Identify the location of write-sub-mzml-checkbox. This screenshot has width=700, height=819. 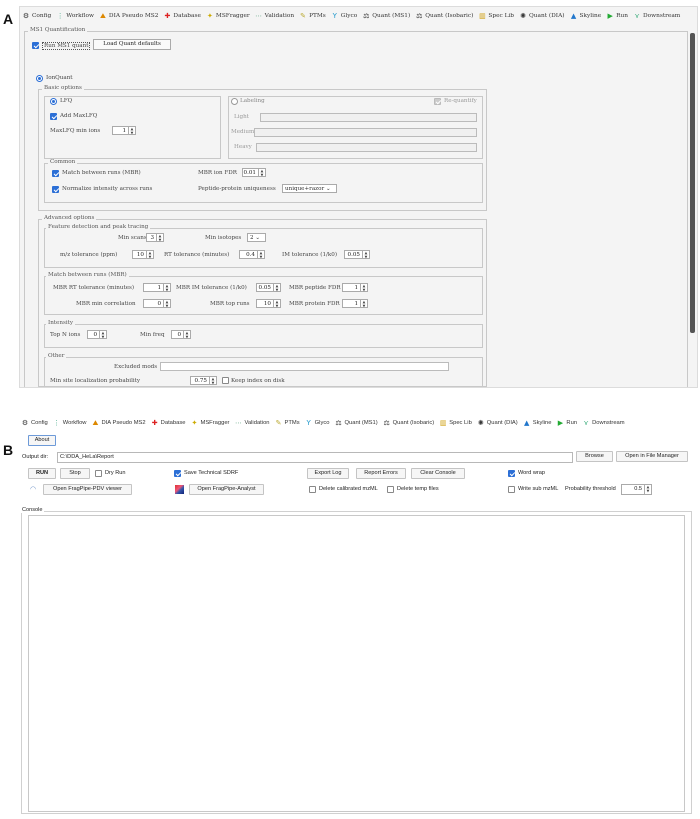
(511, 489).